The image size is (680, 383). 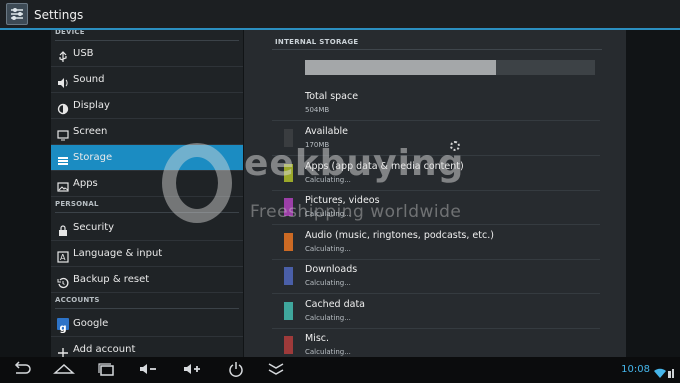 What do you see at coordinates (331, 269) in the screenshot?
I see `row-title: Downloads` at bounding box center [331, 269].